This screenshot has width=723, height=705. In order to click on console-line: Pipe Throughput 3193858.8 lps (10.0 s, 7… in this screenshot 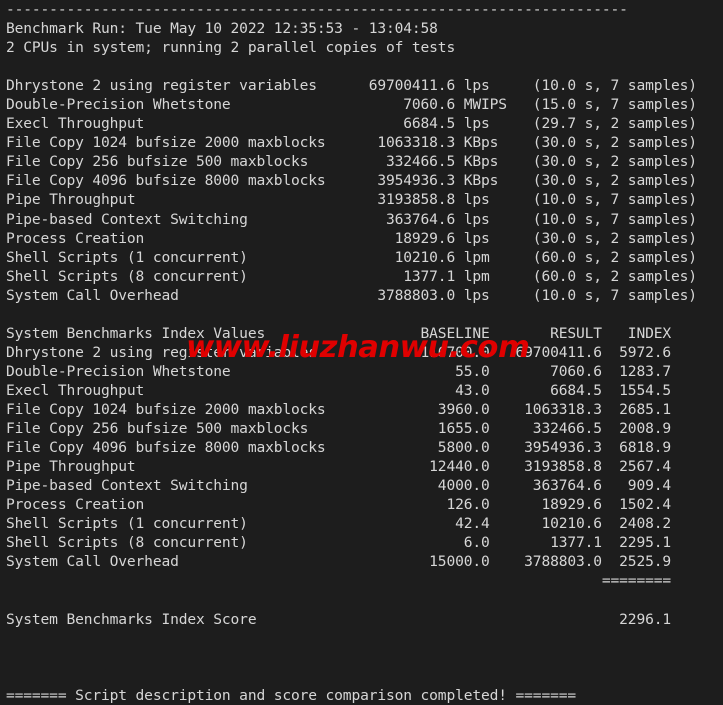, I will do `click(351, 200)`.